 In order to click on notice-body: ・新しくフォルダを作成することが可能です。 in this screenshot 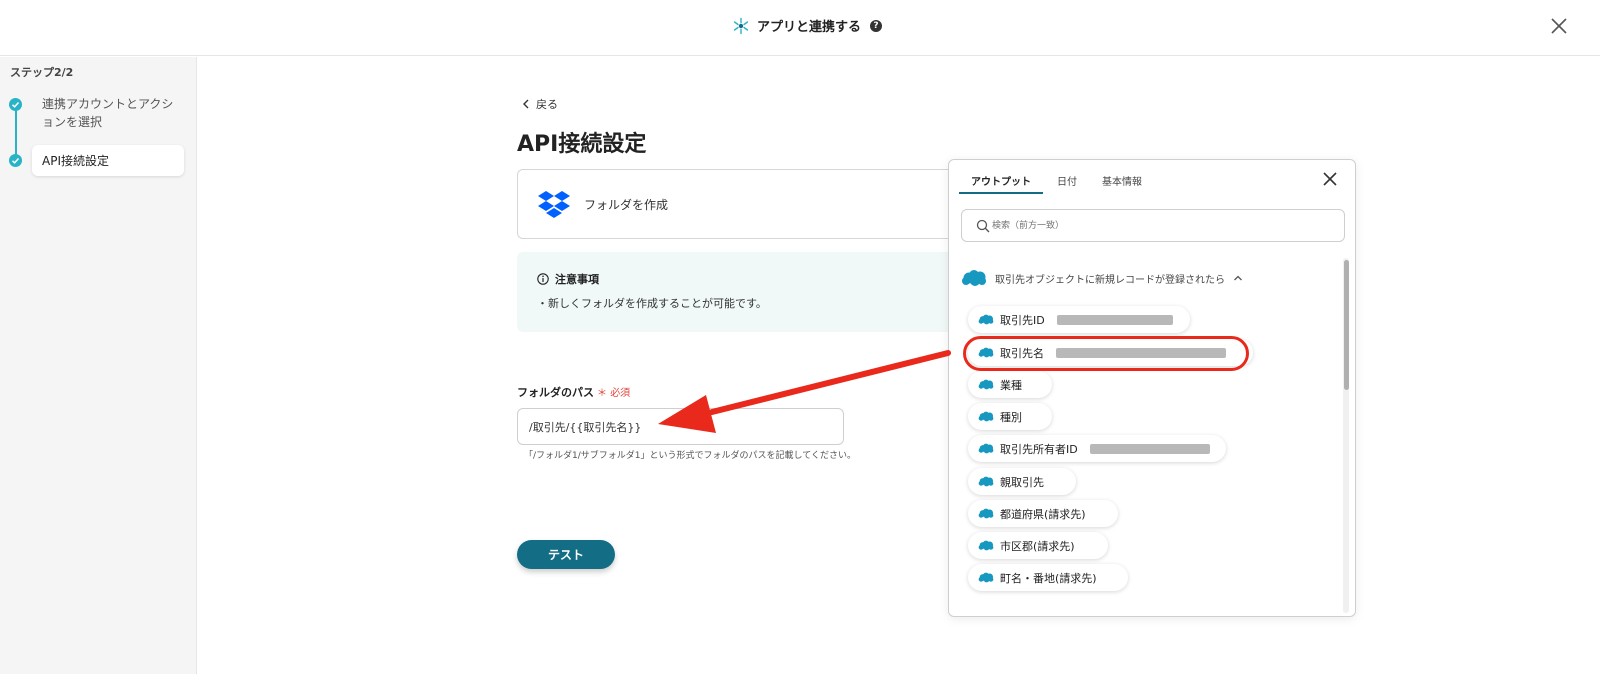, I will do `click(652, 303)`.